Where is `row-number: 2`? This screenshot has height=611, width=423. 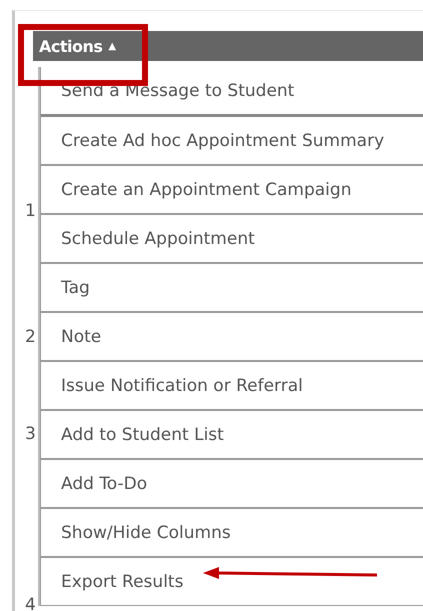 row-number: 2 is located at coordinates (30, 337).